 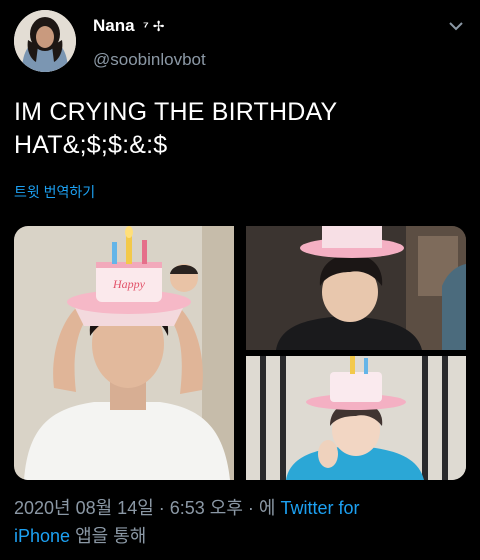 I want to click on name-suffix: ⁷ ✢, so click(x=154, y=26).